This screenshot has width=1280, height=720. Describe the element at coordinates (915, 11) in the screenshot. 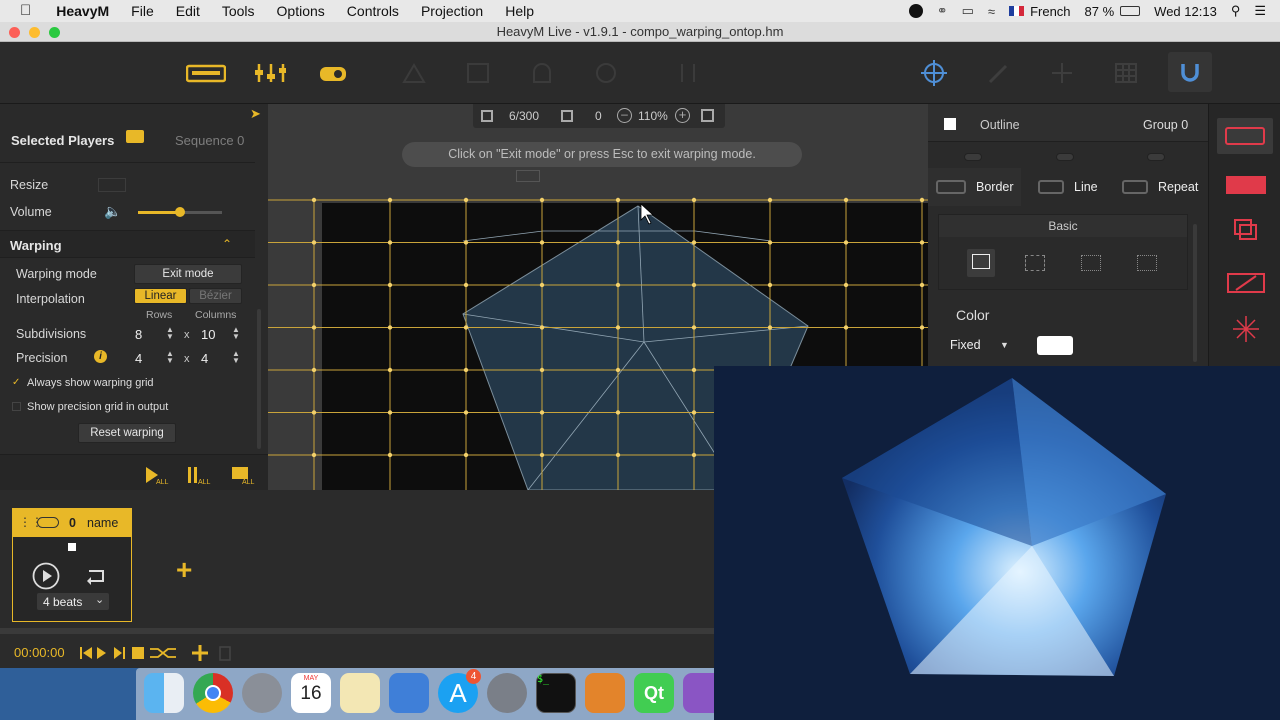

I see `status-app-icon` at that location.